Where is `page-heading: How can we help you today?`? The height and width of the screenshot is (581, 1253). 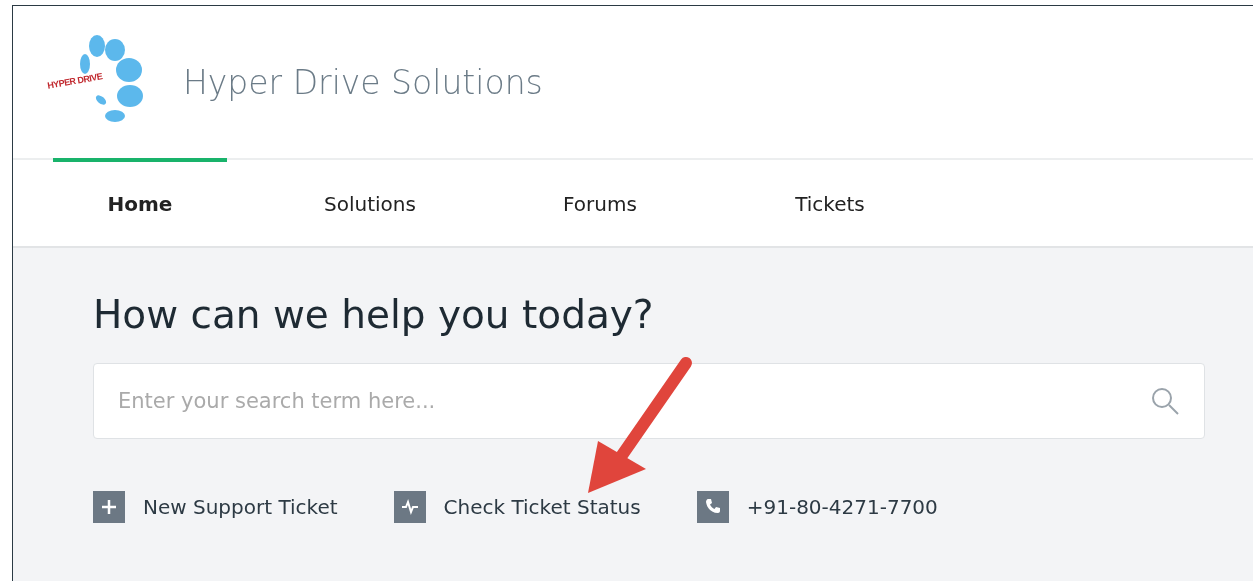 page-heading: How can we help you today? is located at coordinates (374, 314).